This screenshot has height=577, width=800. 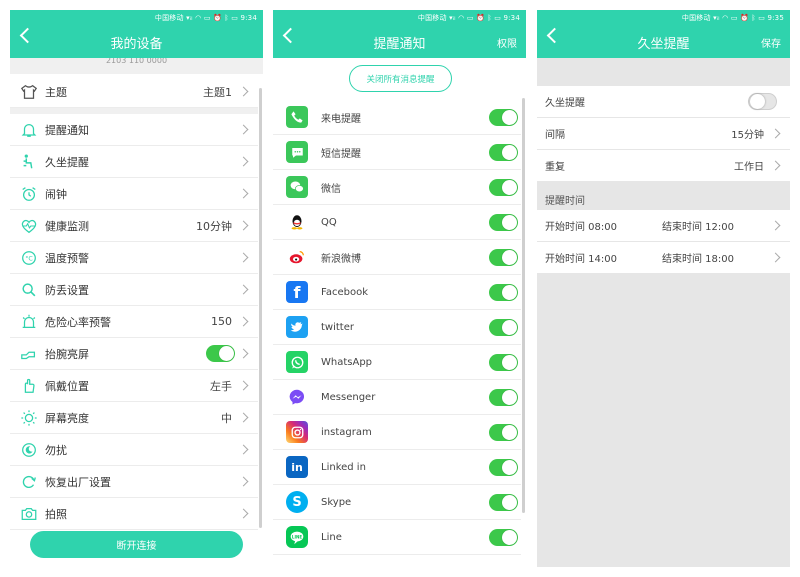 What do you see at coordinates (397, 292) in the screenshot?
I see `app-row: f Facebook` at bounding box center [397, 292].